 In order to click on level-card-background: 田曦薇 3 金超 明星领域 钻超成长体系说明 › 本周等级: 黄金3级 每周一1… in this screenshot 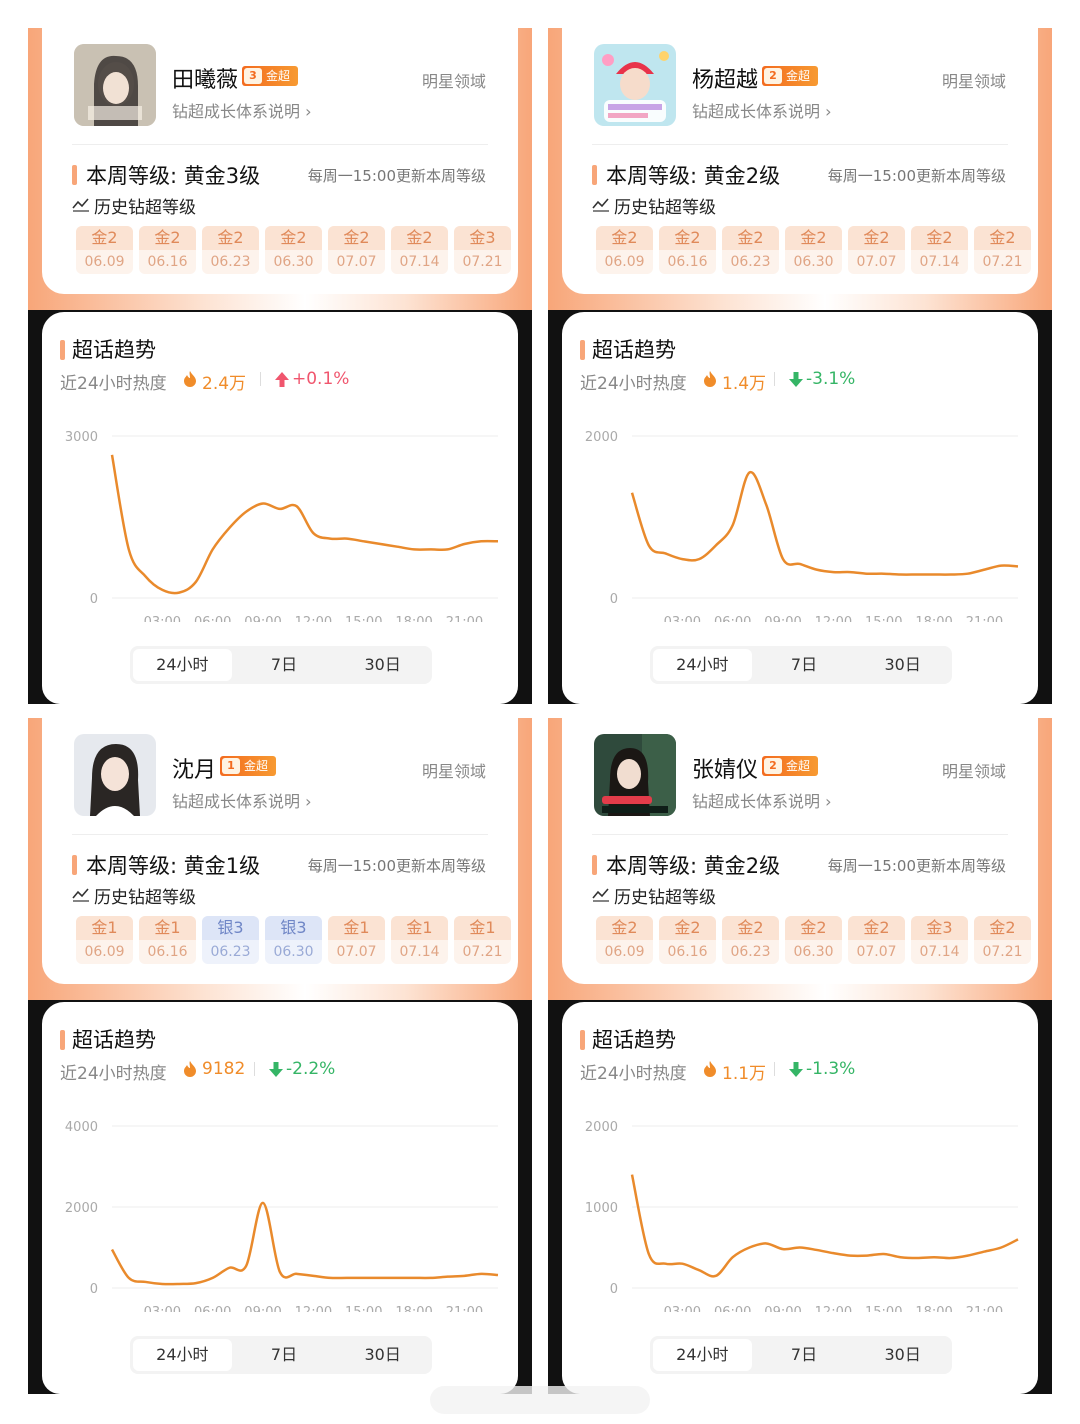, I will do `click(280, 169)`.